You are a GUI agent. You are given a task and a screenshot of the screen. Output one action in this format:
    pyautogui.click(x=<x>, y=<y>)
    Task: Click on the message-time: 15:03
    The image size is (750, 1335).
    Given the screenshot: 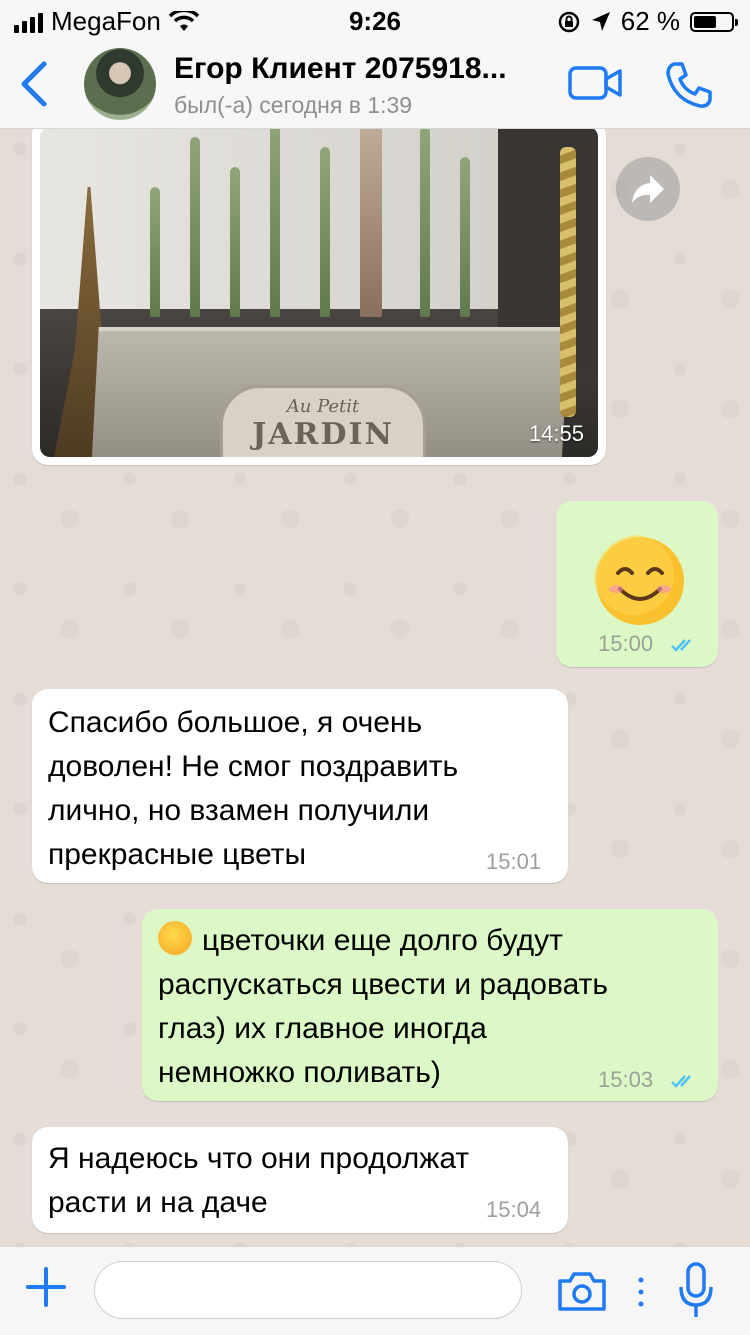 What is the action you would take?
    pyautogui.click(x=626, y=1079)
    